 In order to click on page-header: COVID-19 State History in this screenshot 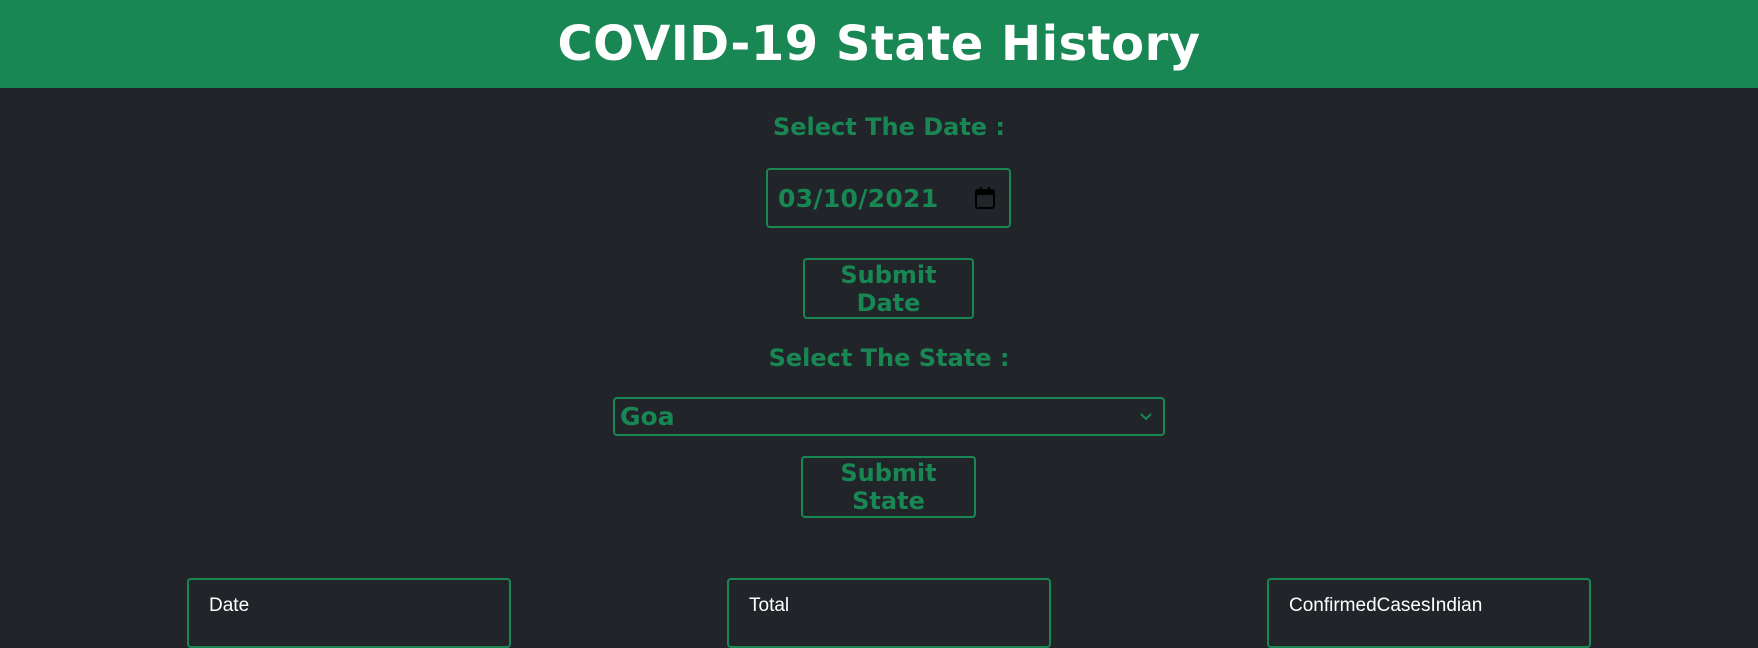, I will do `click(879, 44)`.